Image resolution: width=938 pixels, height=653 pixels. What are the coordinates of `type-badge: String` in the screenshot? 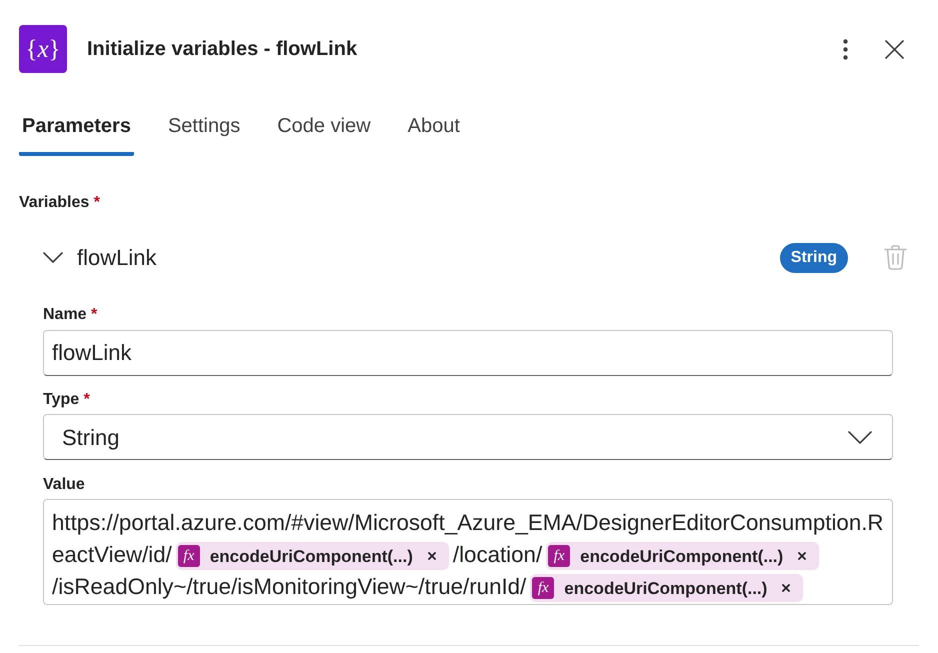 It's located at (814, 257).